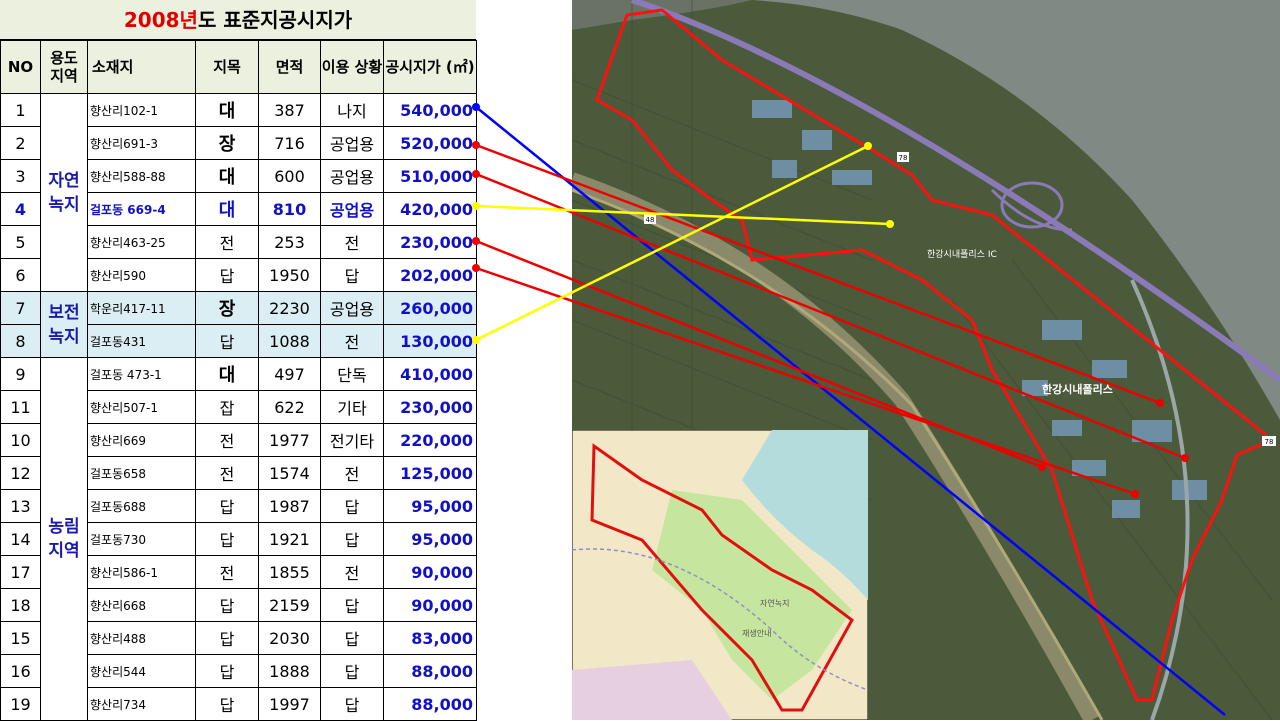 The width and height of the screenshot is (1280, 721). Describe the element at coordinates (289, 341) in the screenshot. I see `cell-area: 1088` at that location.